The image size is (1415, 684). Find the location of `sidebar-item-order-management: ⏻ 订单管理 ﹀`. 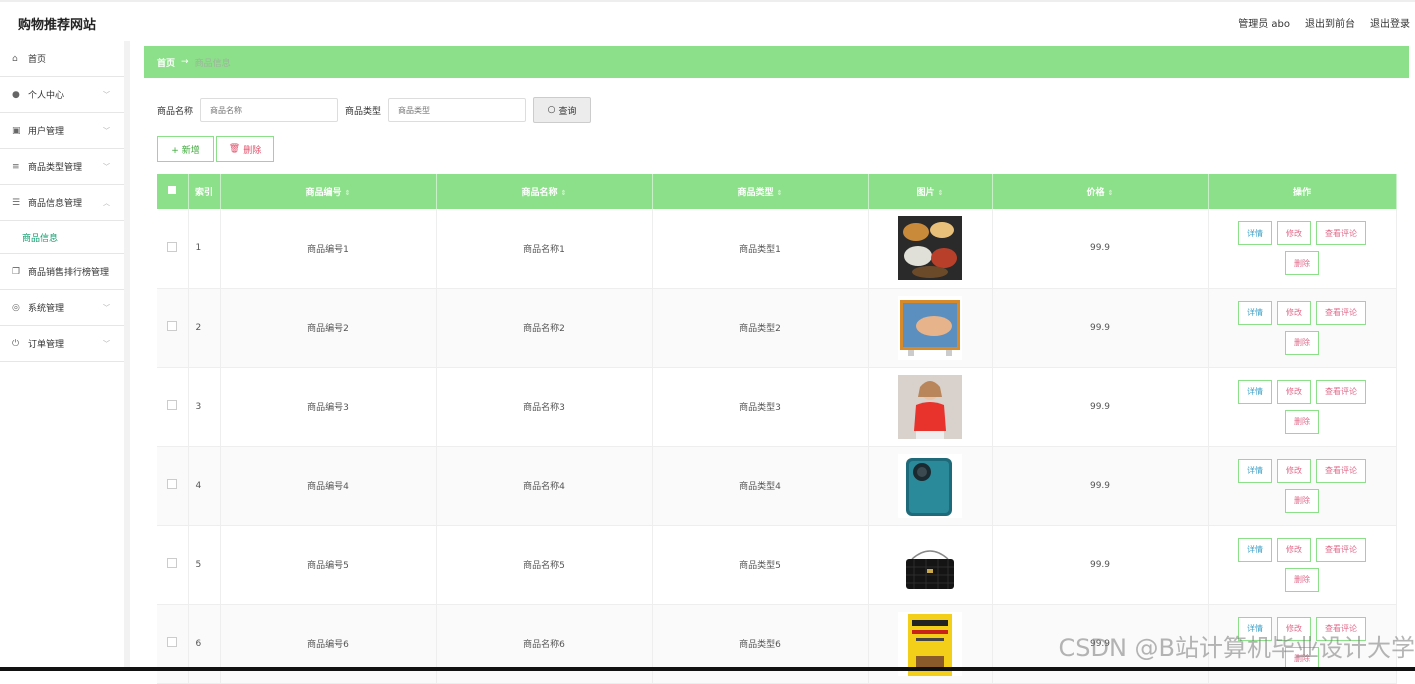

sidebar-item-order-management: ⏻ 订单管理 ﹀ is located at coordinates (62, 344).